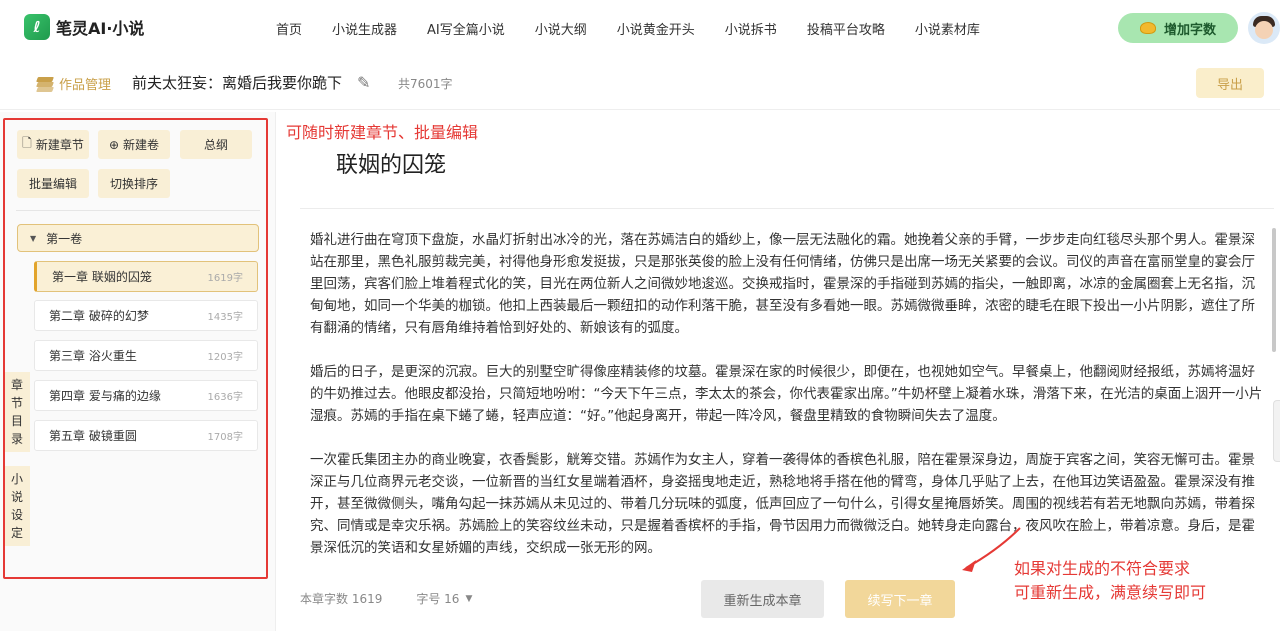 This screenshot has height=631, width=1280. What do you see at coordinates (1110, 592) in the screenshot?
I see `annotation-bottom-line2: 可重新生成，满意续写即可` at bounding box center [1110, 592].